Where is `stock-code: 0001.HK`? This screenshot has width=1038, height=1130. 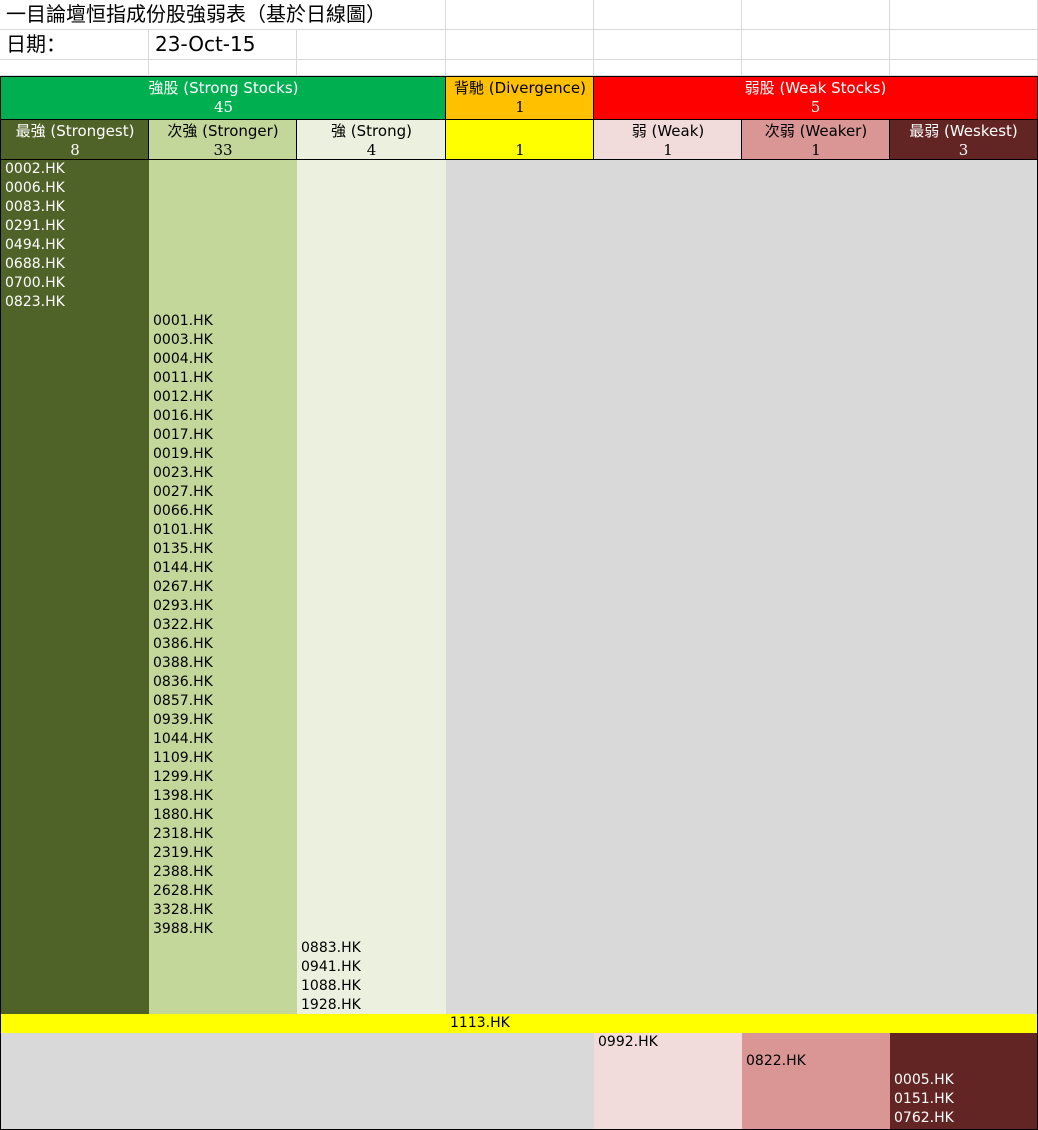
stock-code: 0001.HK is located at coordinates (223, 321).